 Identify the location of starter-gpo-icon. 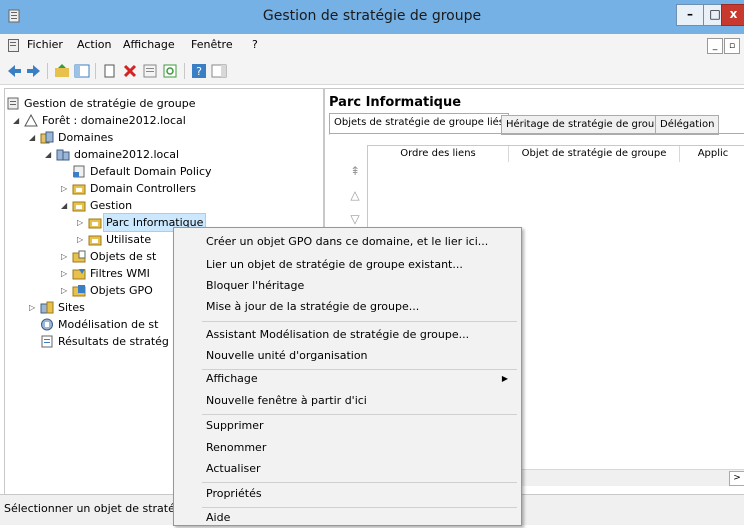
(79, 291).